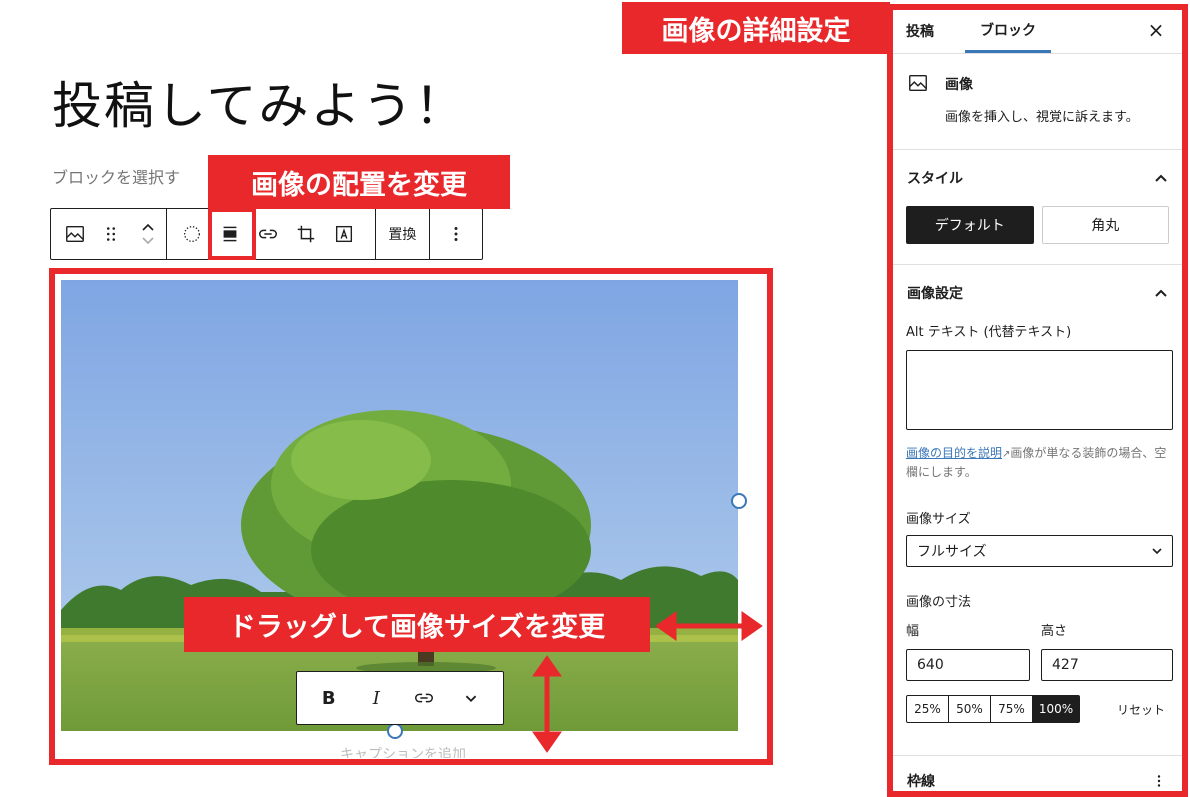  What do you see at coordinates (376, 698) in the screenshot?
I see `italic-button: I` at bounding box center [376, 698].